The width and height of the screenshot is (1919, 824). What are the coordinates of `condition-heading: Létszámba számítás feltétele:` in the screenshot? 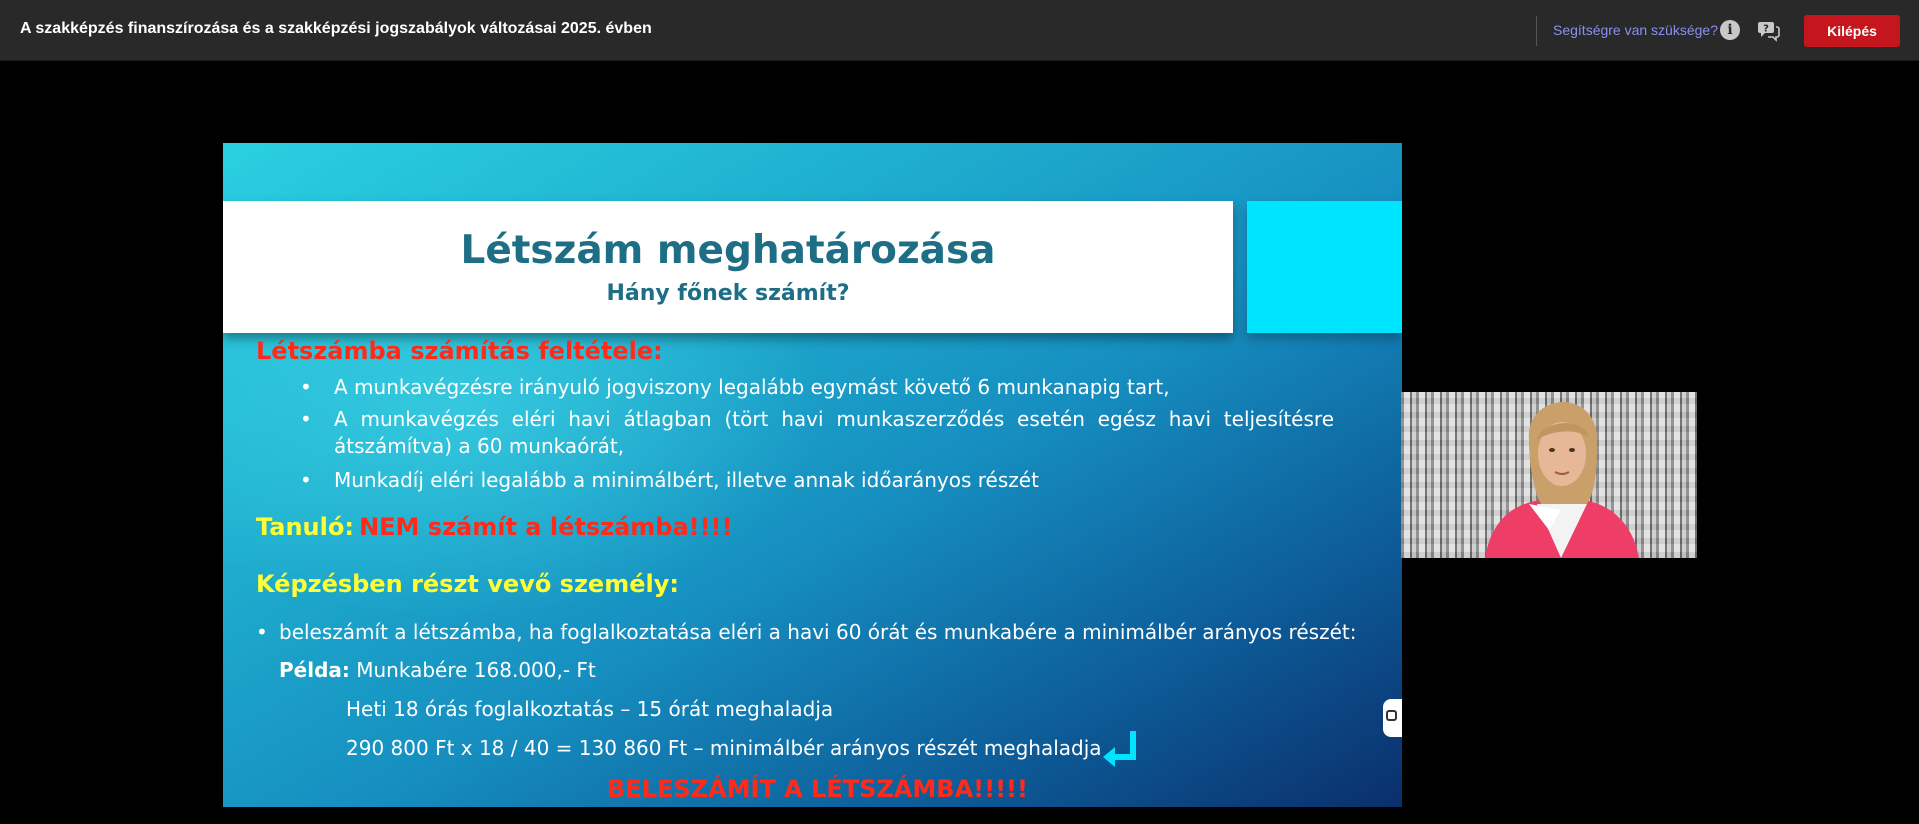 It's located at (459, 351).